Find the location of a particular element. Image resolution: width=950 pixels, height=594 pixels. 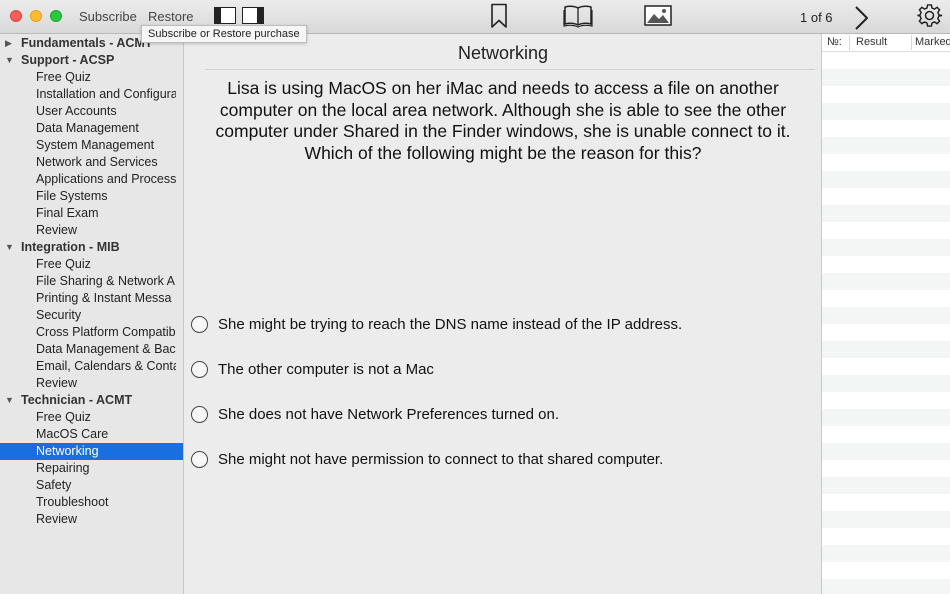

sidebar-item-final-exam: Final Exam is located at coordinates (91, 213).